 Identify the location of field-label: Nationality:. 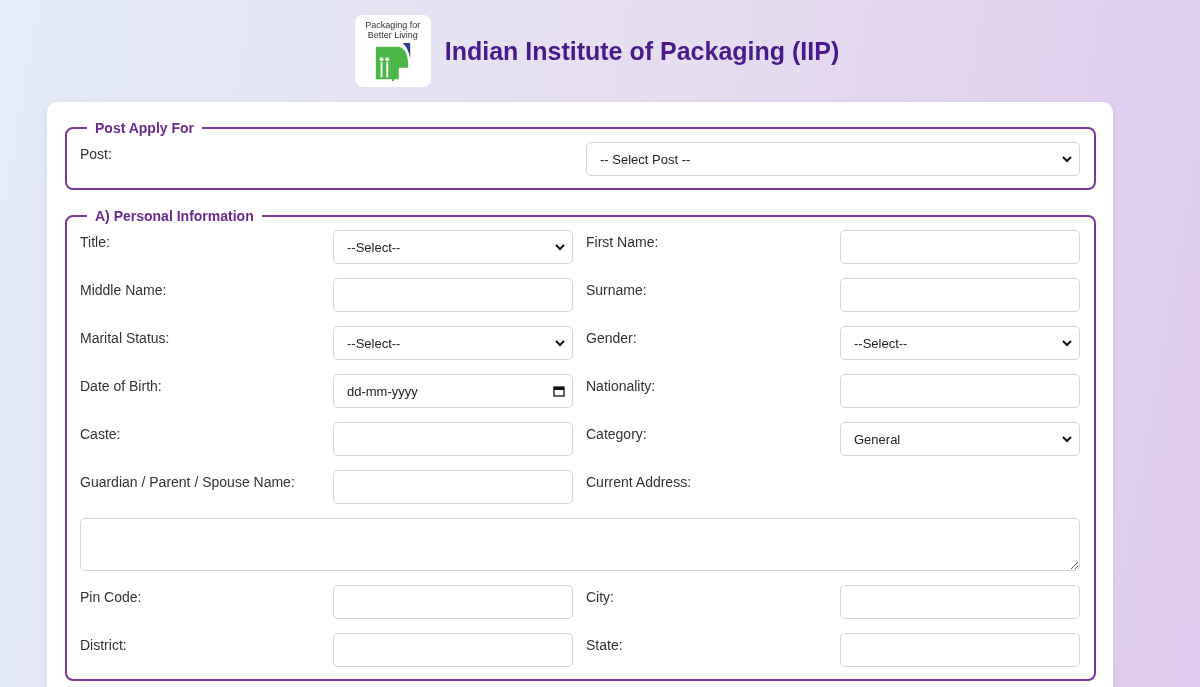
(621, 386).